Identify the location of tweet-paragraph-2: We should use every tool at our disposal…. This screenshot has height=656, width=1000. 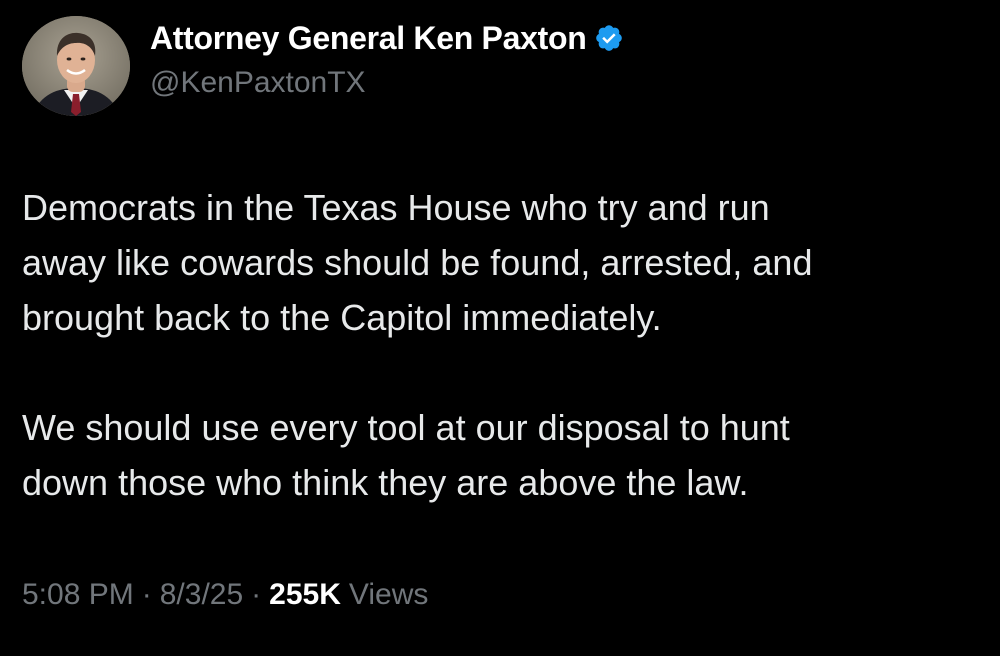
(406, 455).